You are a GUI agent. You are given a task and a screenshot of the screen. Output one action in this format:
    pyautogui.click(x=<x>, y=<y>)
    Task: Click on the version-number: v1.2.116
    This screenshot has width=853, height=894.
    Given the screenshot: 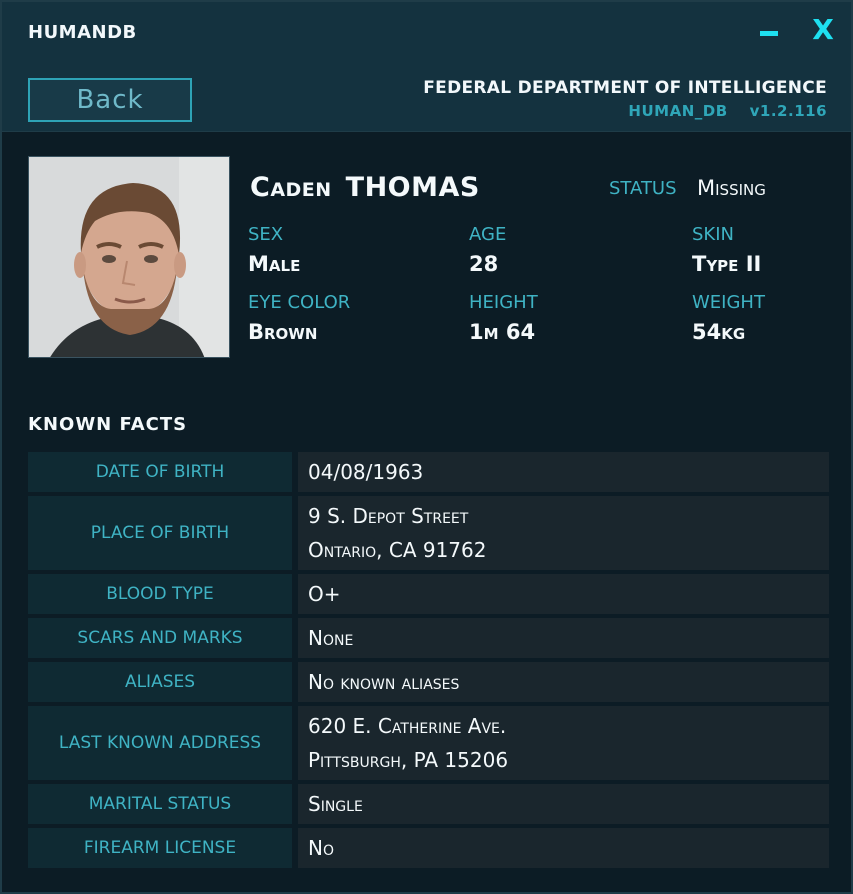 What is the action you would take?
    pyautogui.click(x=788, y=111)
    